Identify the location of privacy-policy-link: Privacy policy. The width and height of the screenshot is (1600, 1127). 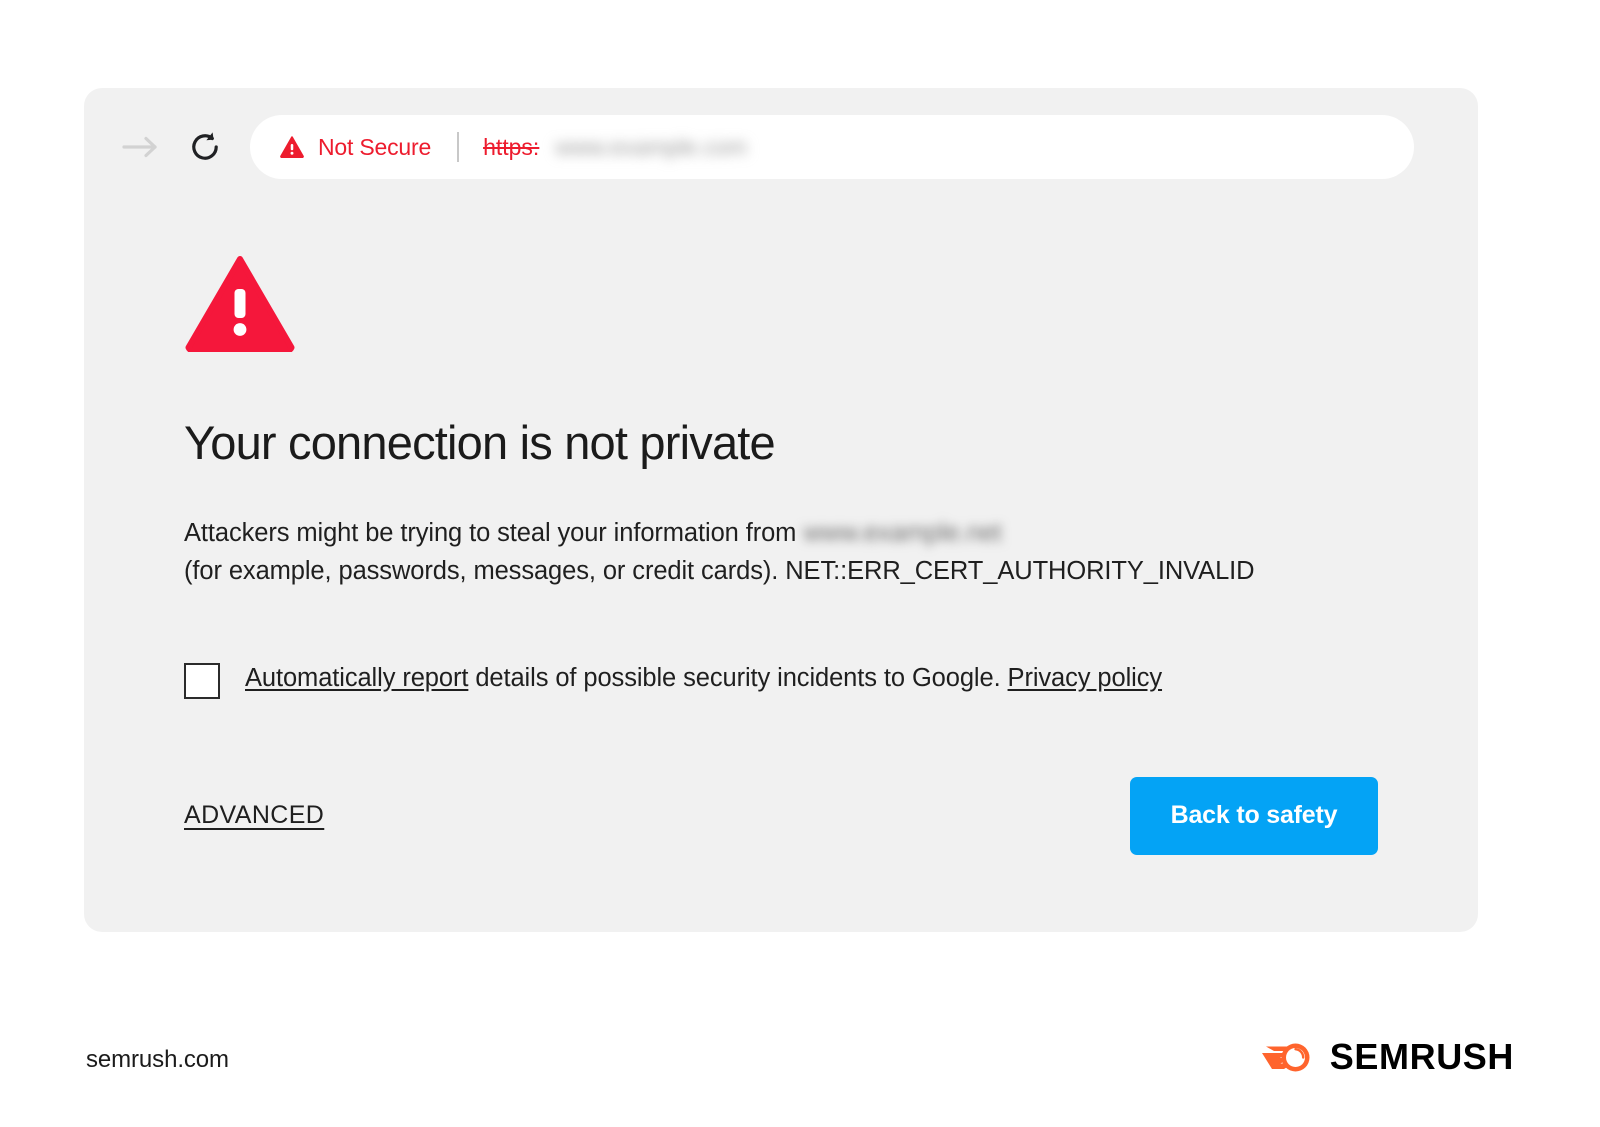
(1085, 678).